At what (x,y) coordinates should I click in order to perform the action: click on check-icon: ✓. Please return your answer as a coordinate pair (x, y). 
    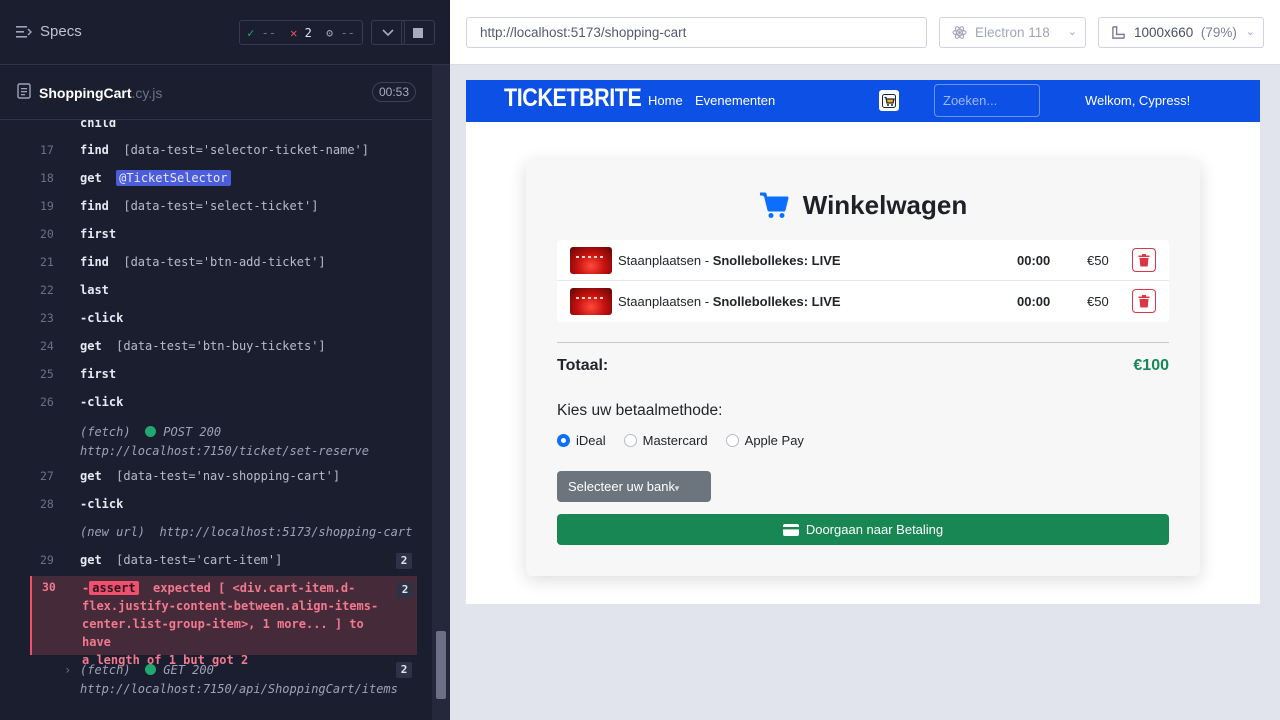
    Looking at the image, I should click on (251, 32).